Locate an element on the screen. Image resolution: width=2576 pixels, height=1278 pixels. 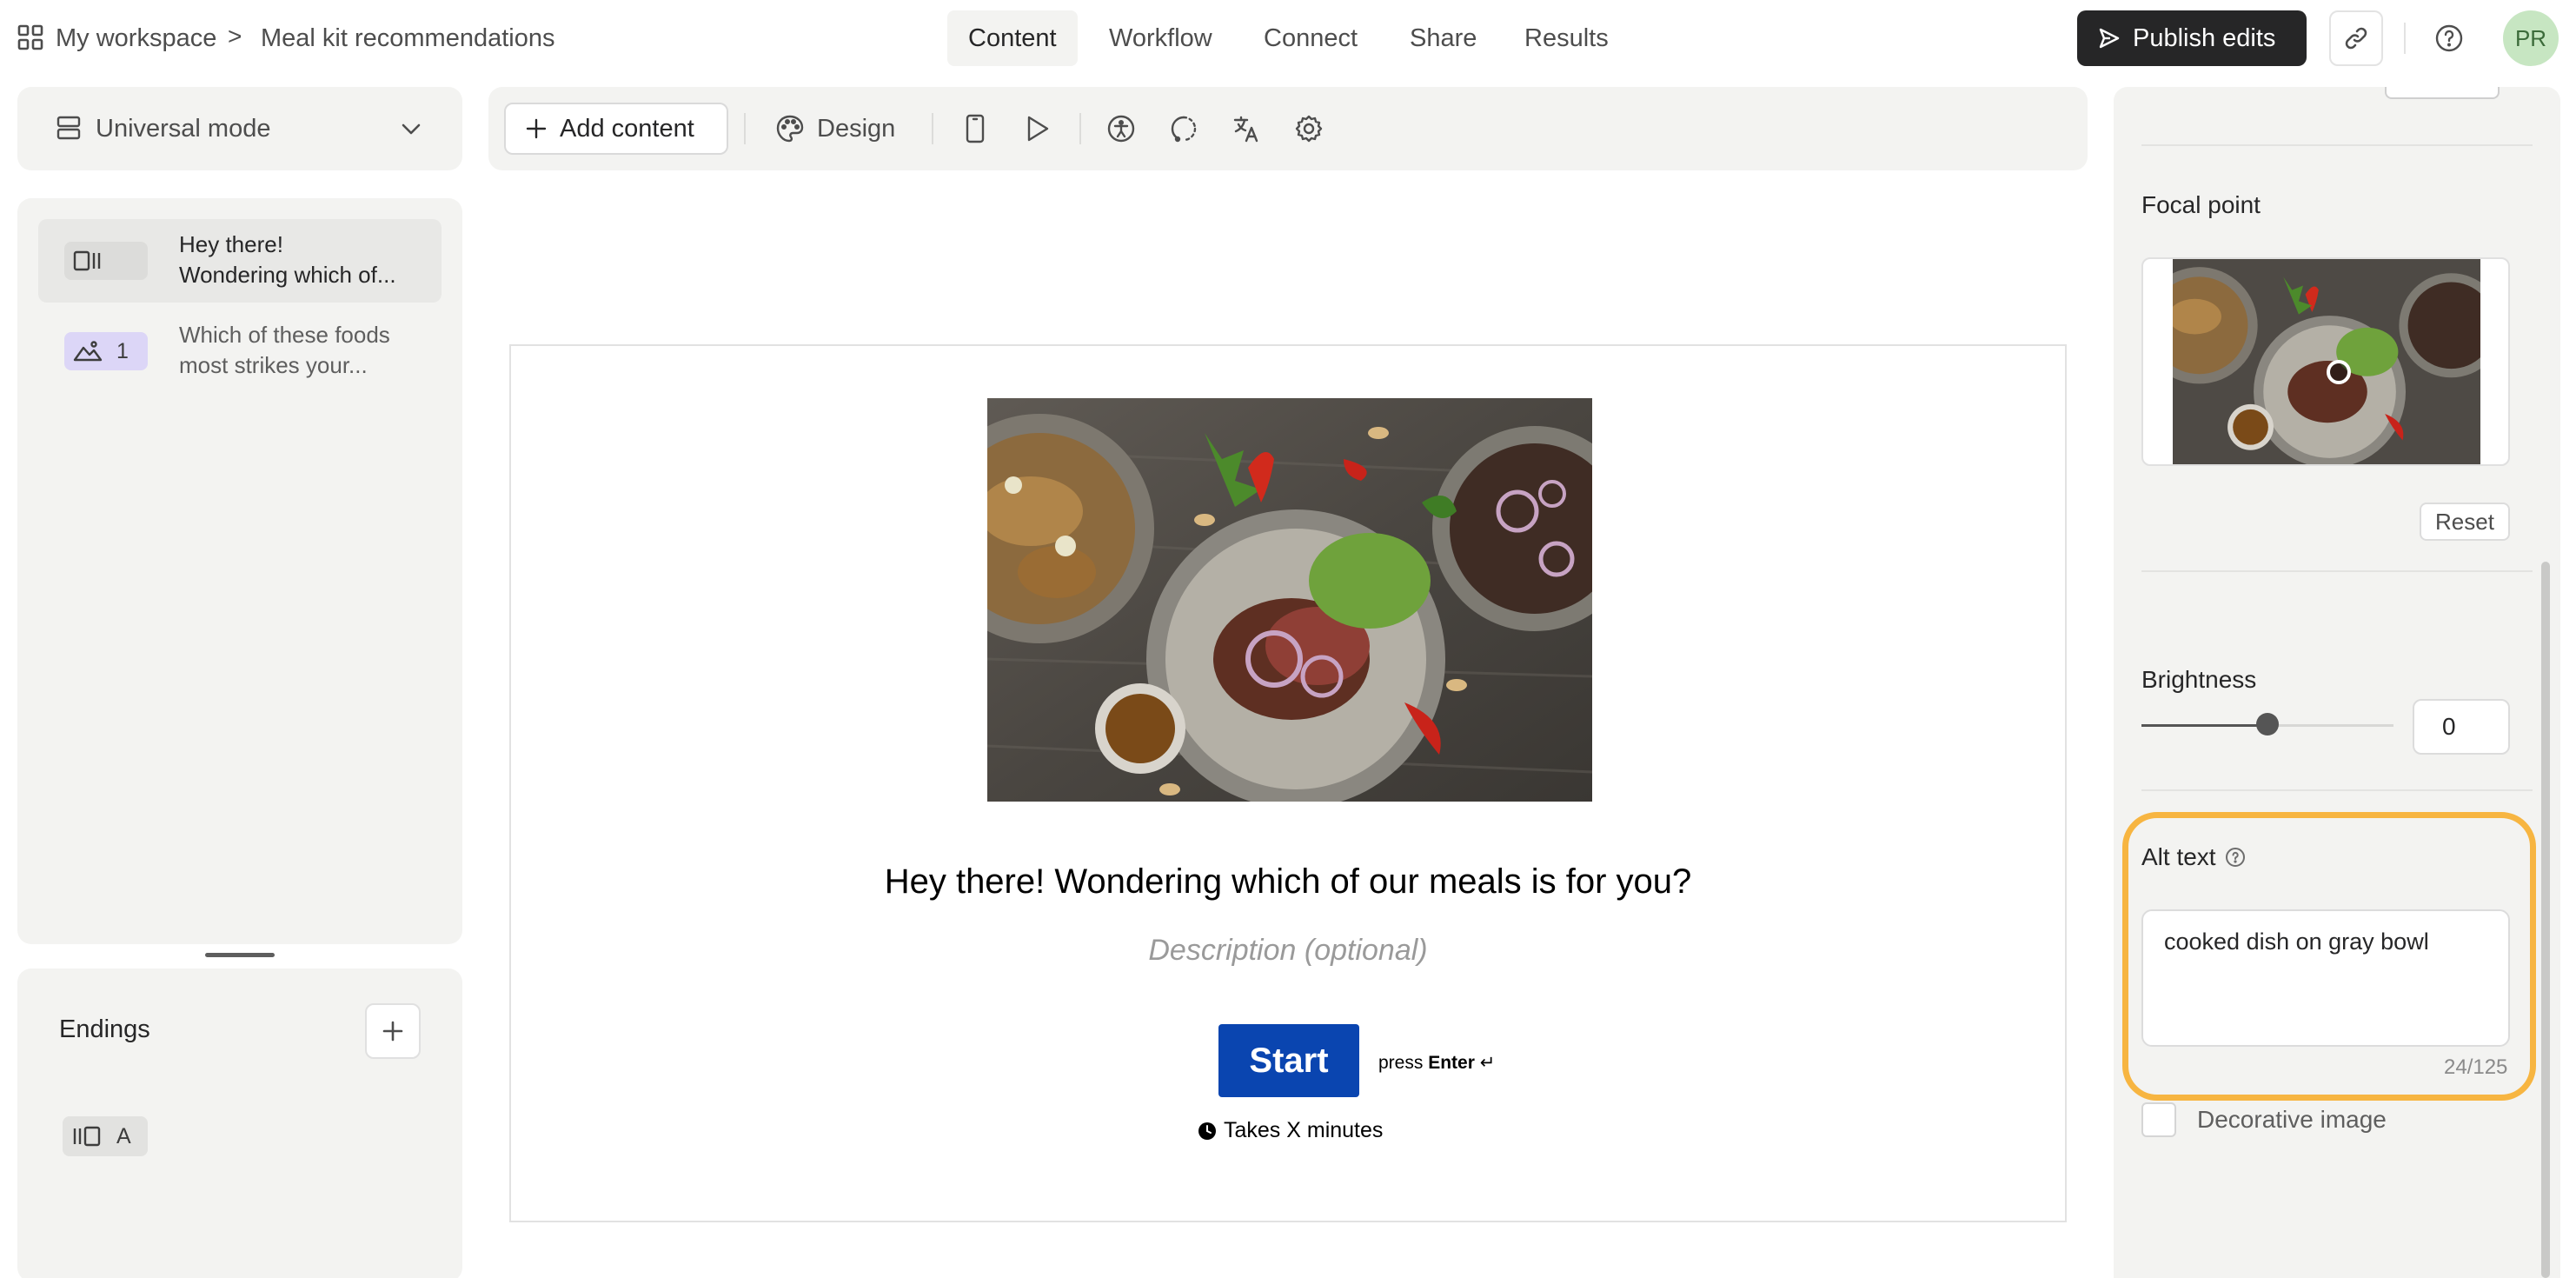
picture-choice-badge: 1 is located at coordinates (106, 351).